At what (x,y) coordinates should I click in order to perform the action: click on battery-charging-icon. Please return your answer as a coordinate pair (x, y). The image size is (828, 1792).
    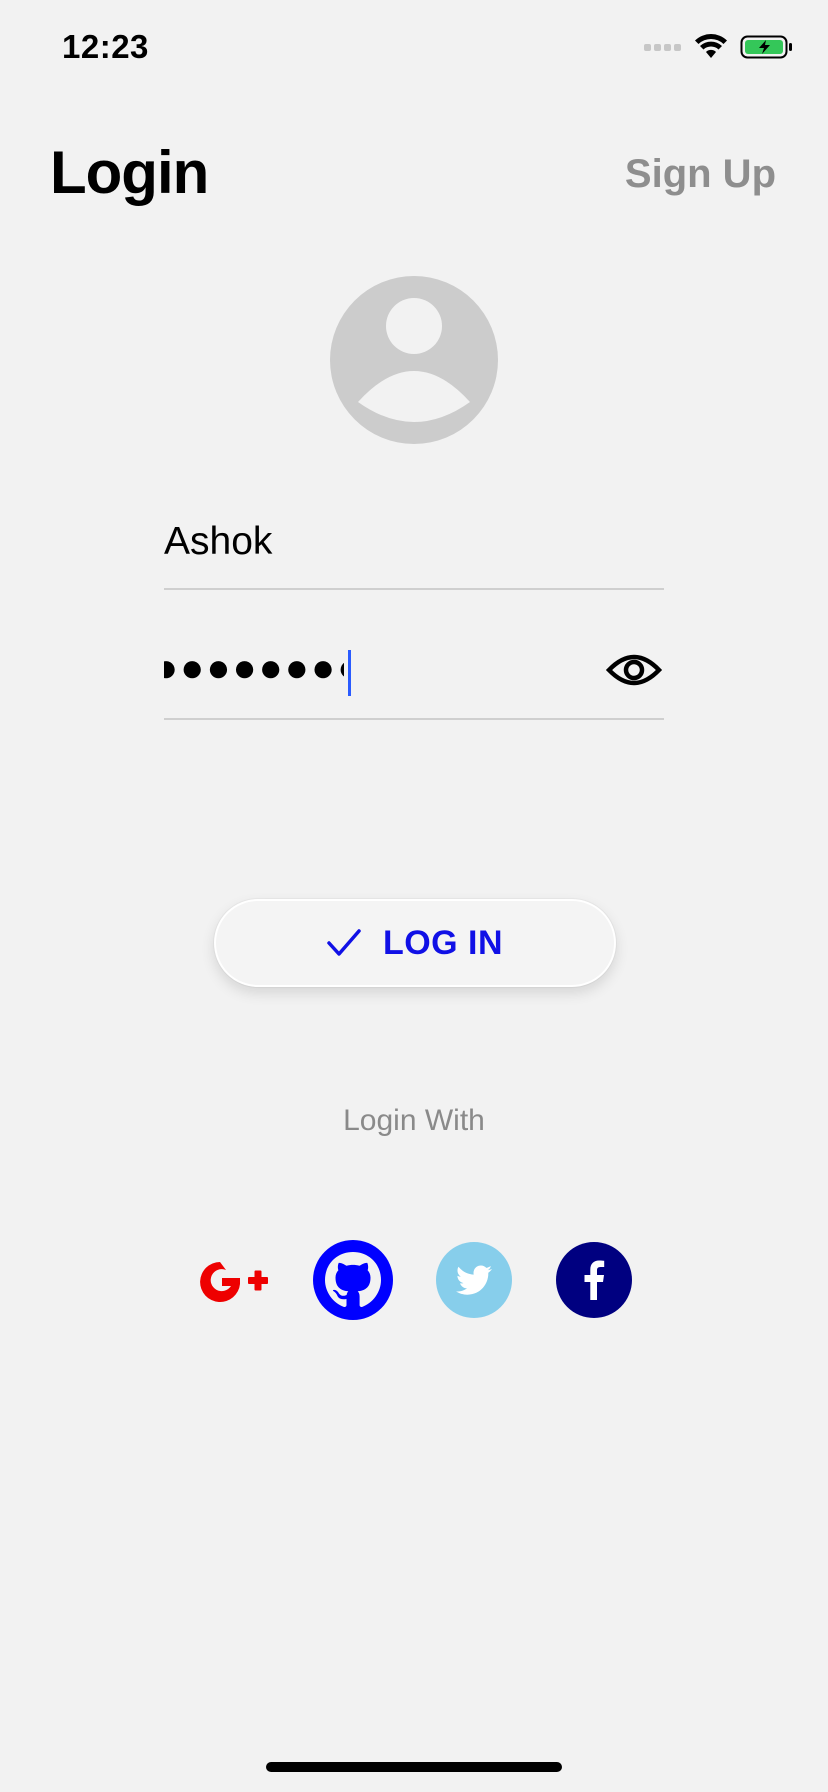
    Looking at the image, I should click on (766, 47).